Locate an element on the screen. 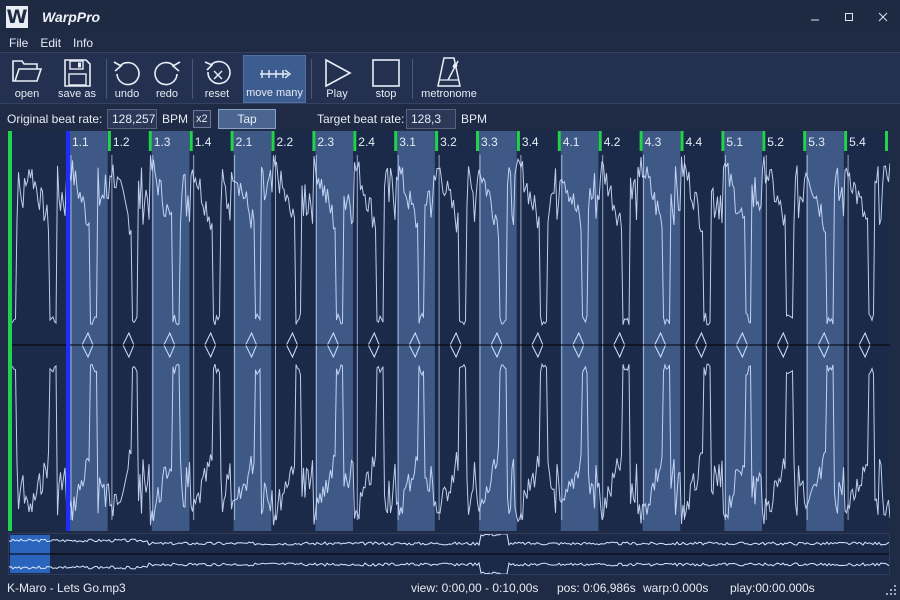 The width and height of the screenshot is (900, 600). beat-marker-label: 2.2 is located at coordinates (285, 142).